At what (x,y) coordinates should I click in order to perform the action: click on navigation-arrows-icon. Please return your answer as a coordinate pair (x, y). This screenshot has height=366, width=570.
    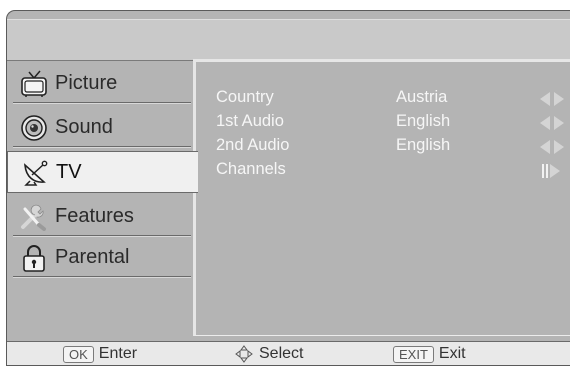
    Looking at the image, I should click on (244, 354).